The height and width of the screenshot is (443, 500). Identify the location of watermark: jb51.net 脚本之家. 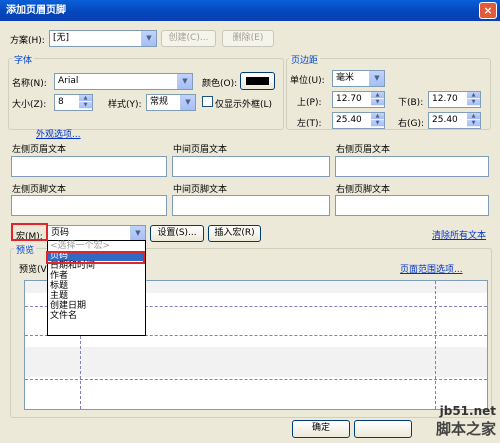
(466, 421).